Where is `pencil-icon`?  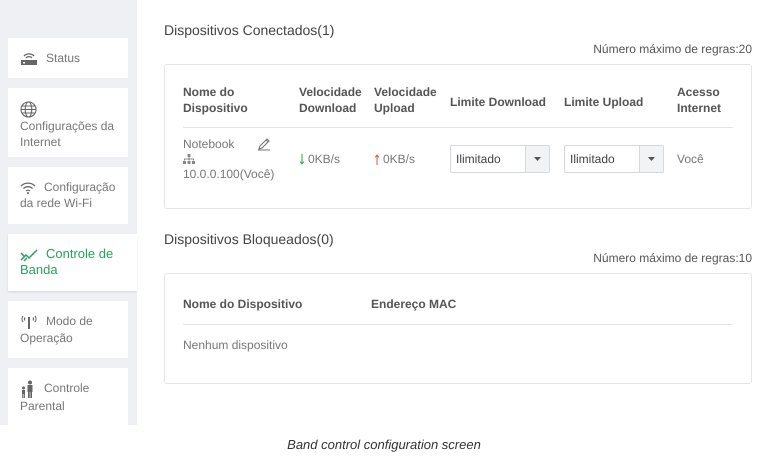
pencil-icon is located at coordinates (264, 144).